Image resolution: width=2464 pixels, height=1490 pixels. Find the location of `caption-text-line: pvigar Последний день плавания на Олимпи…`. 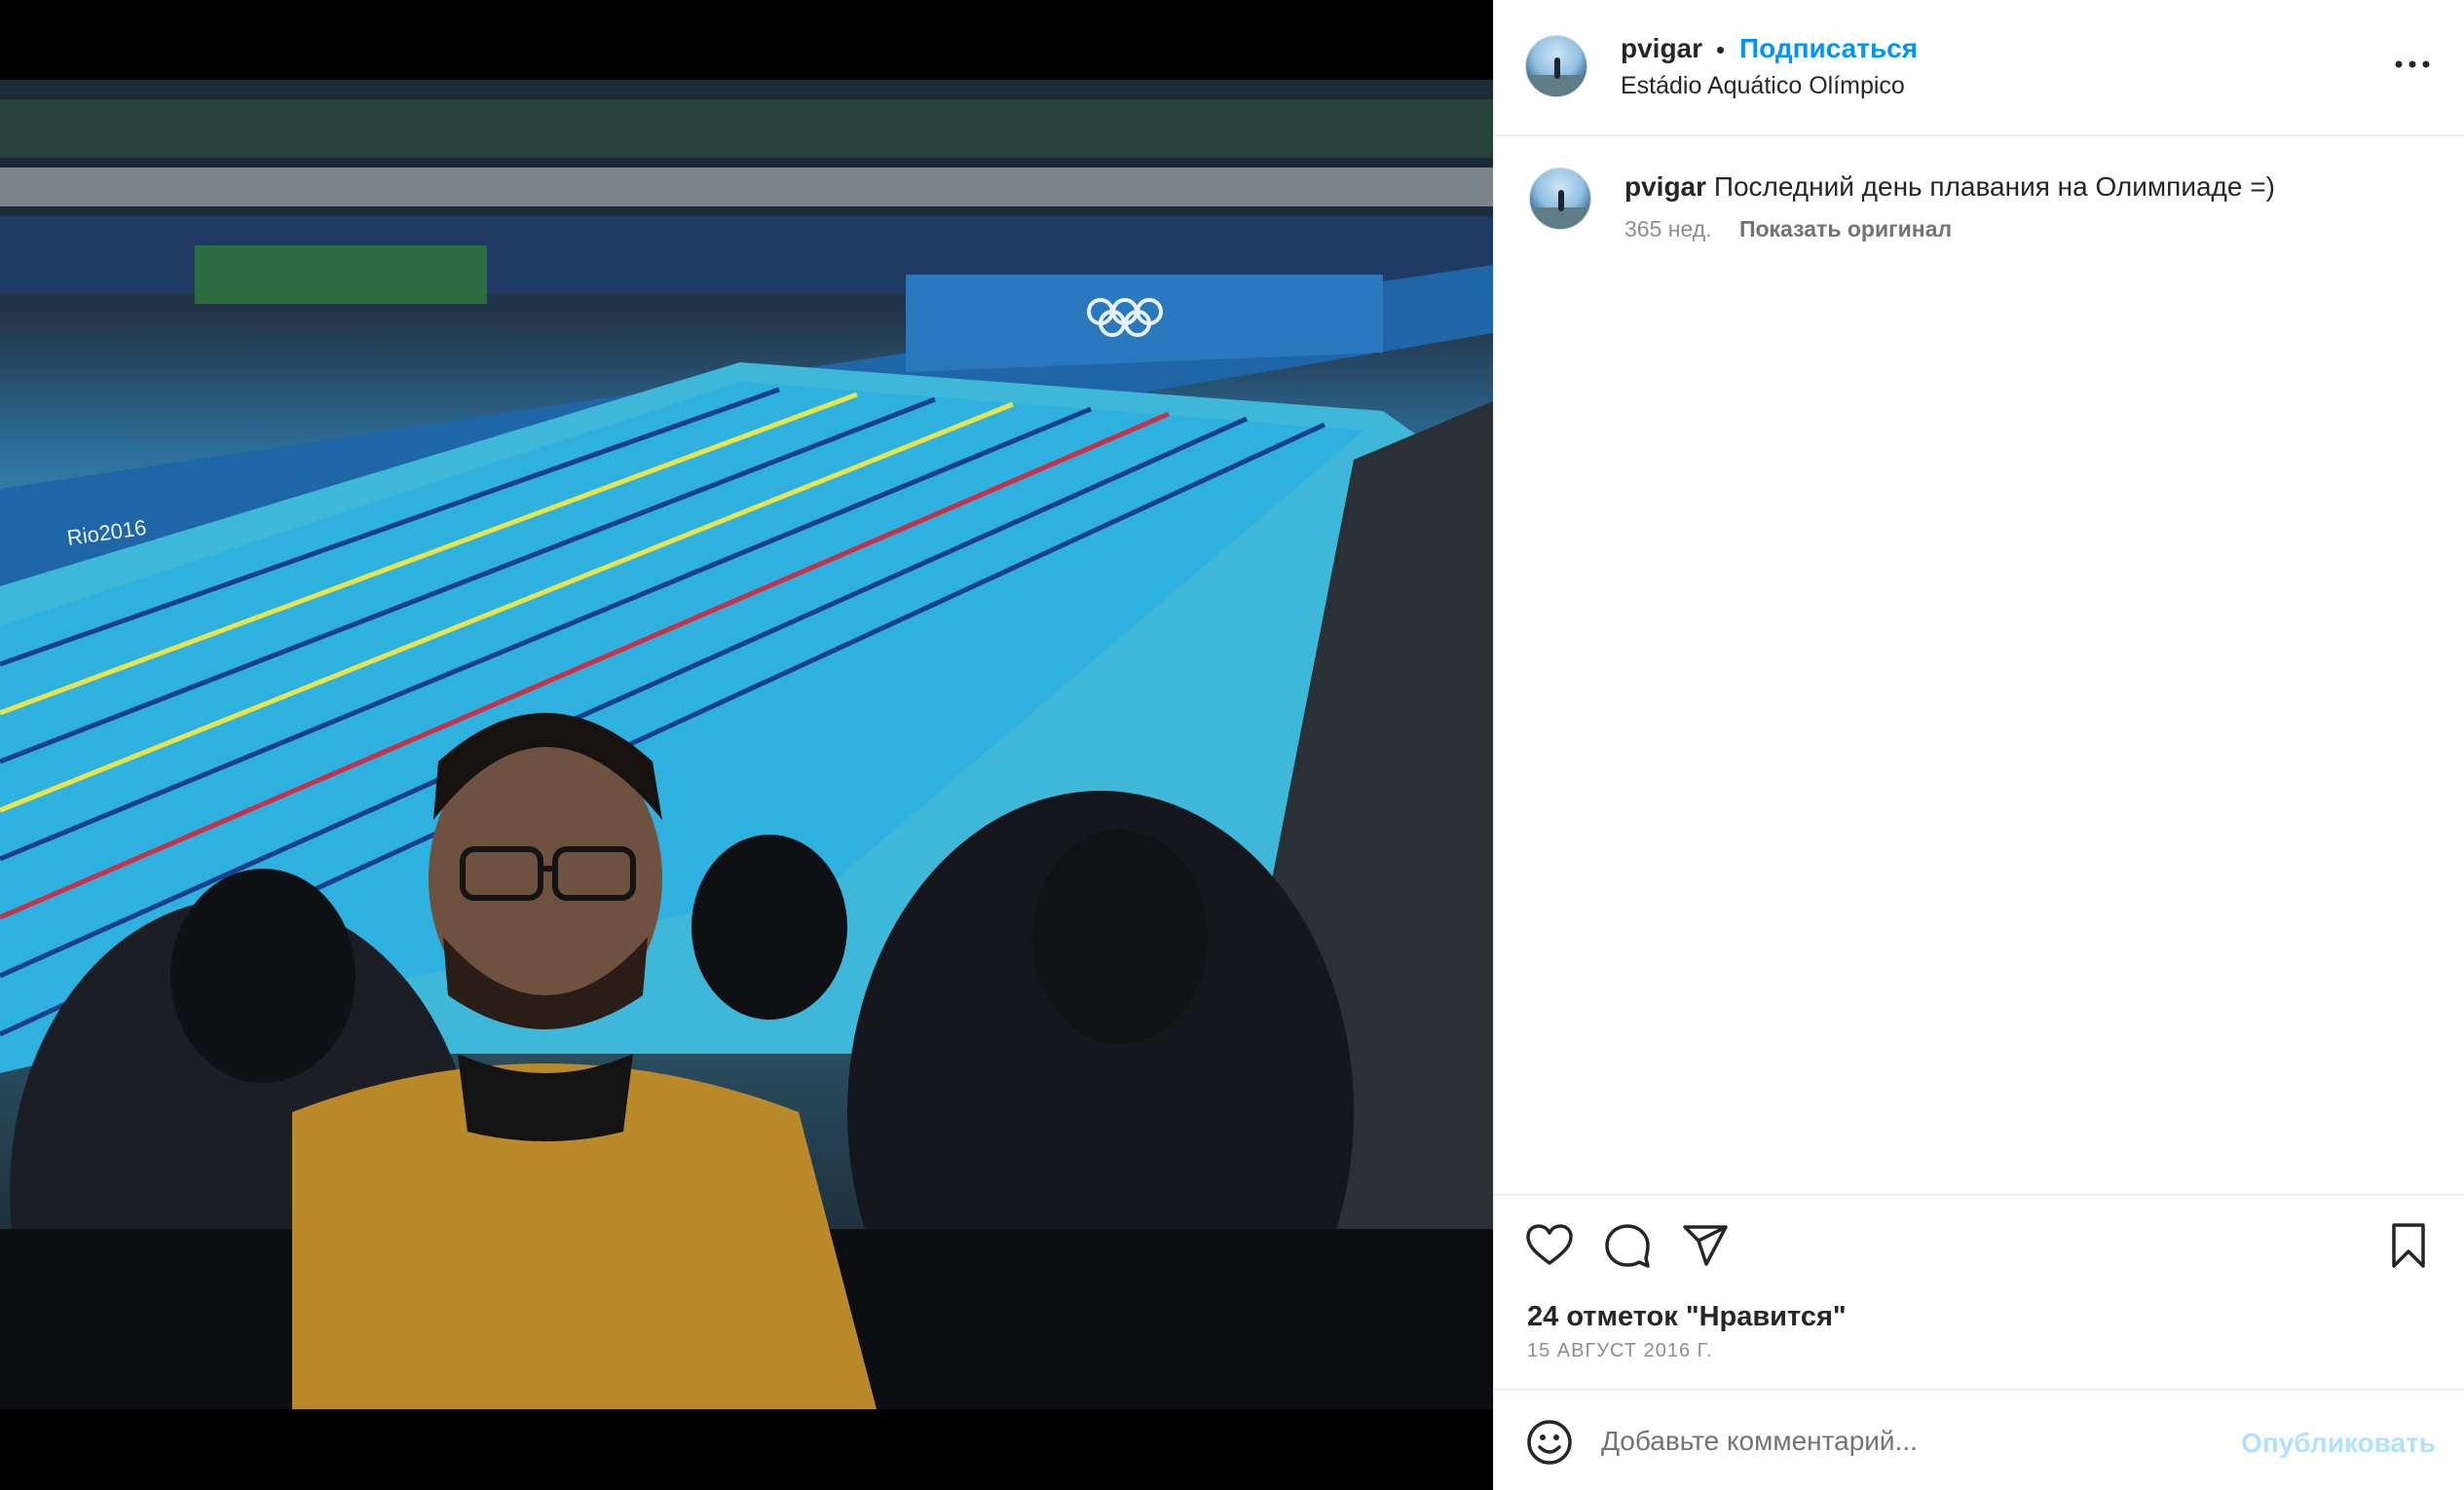

caption-text-line: pvigar Последний день плавания на Олимпи… is located at coordinates (1949, 187).